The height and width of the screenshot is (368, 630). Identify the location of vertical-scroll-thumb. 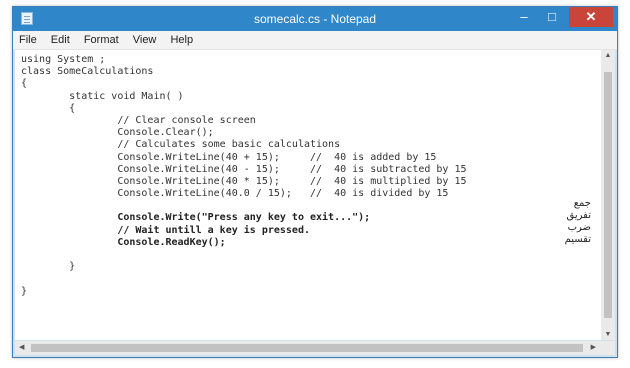
(608, 195).